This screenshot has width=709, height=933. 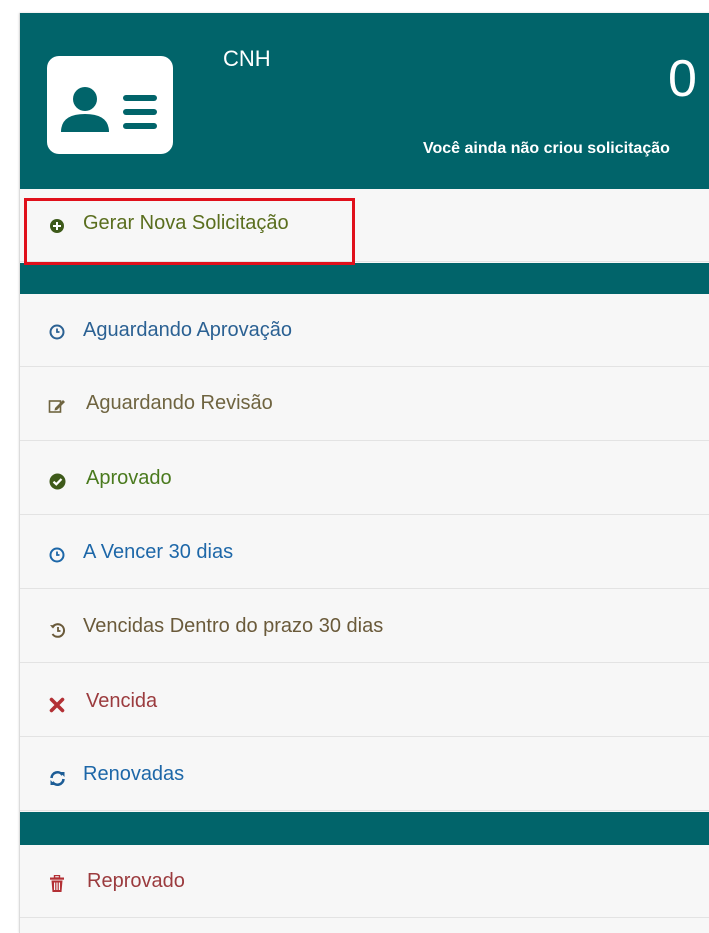 I want to click on new-request-item: Gerar Nova Solicitação, so click(x=364, y=225).